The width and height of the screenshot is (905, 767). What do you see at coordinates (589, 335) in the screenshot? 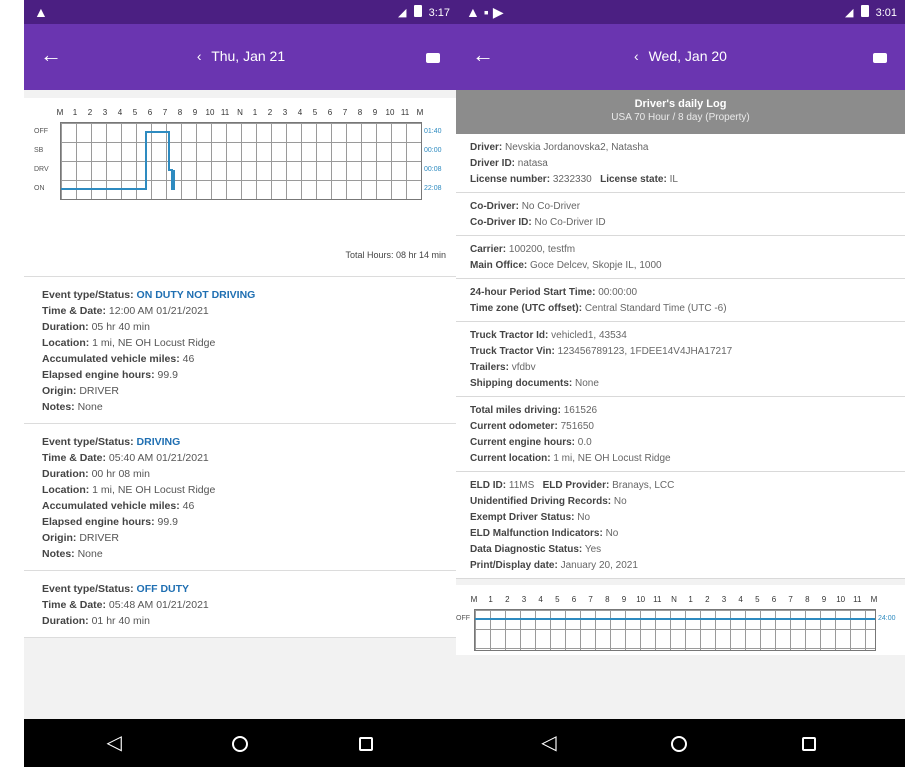
I see `info-value: vehicled1, 43534` at bounding box center [589, 335].